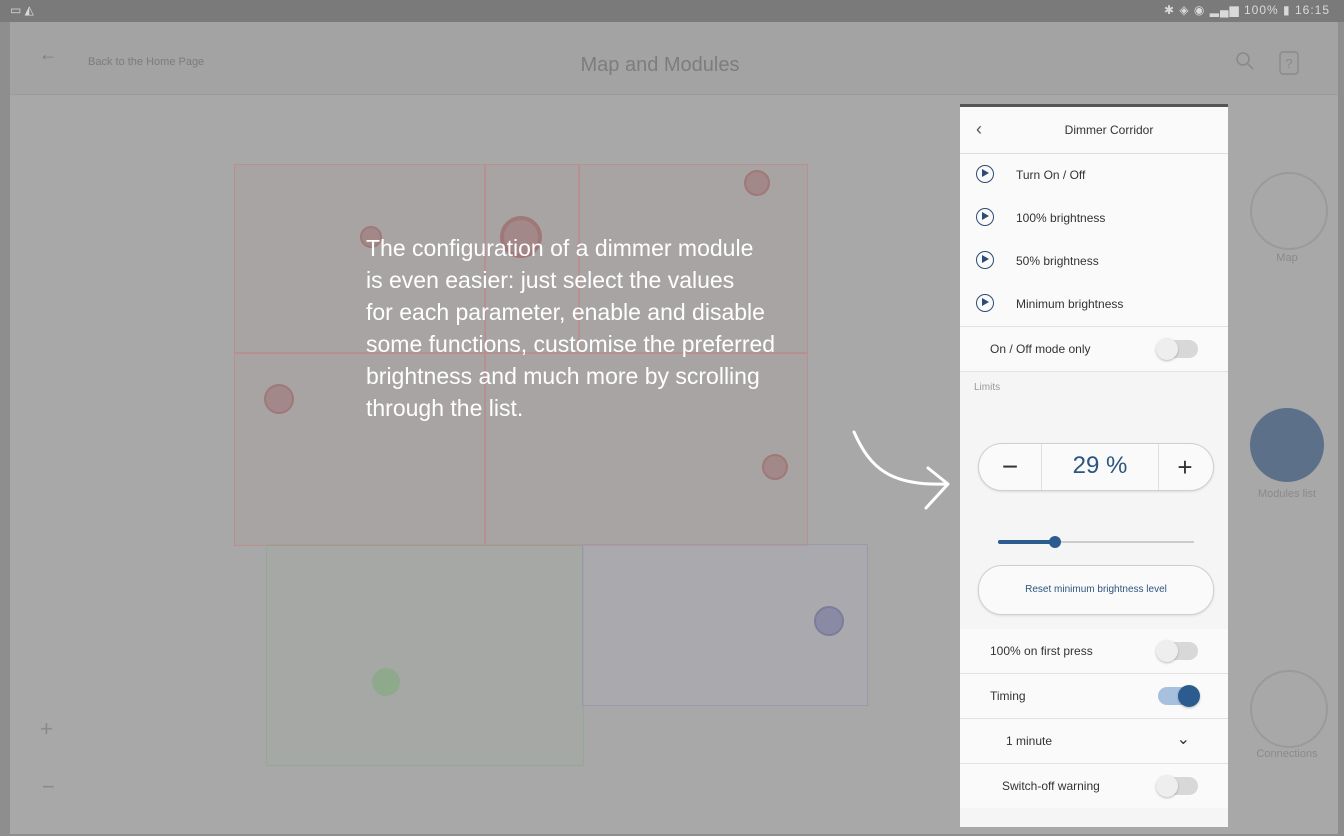 The height and width of the screenshot is (836, 1344). I want to click on brightness-slider, so click(1096, 542).